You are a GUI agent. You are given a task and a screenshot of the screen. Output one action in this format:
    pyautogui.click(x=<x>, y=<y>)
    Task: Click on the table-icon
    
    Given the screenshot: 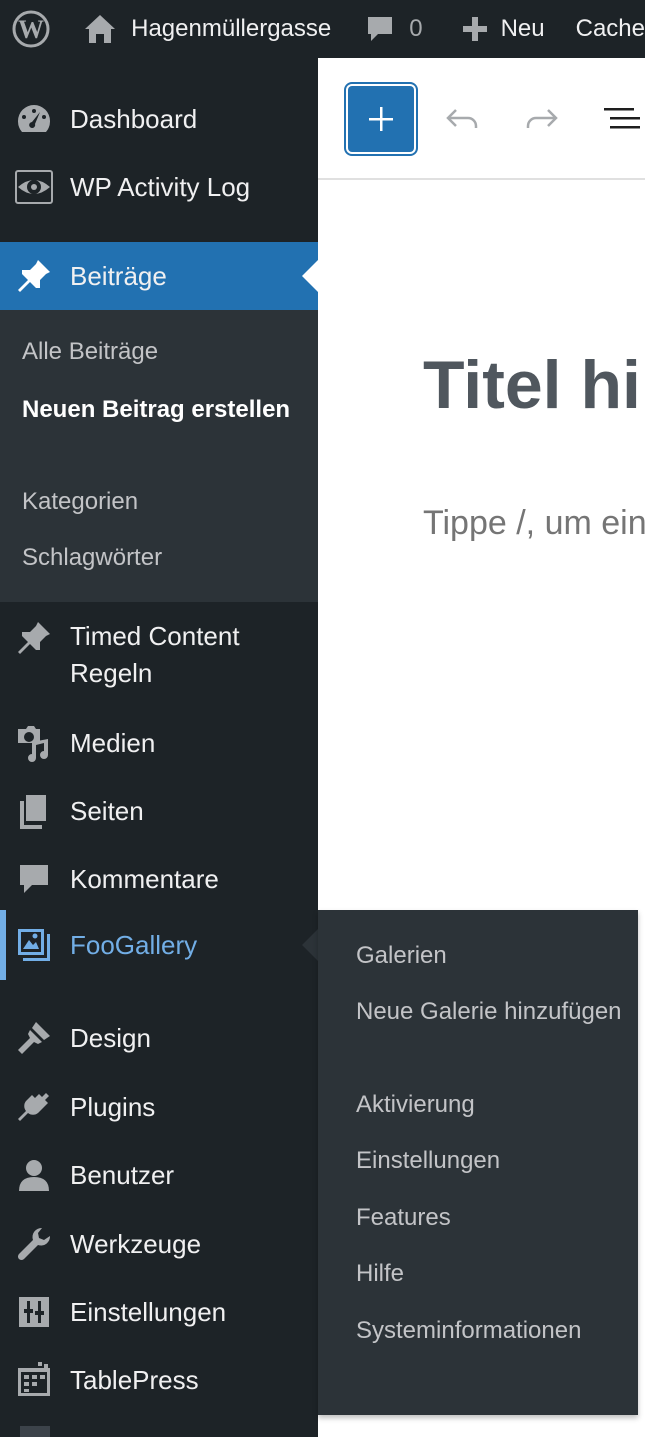 What is the action you would take?
    pyautogui.click(x=34, y=1380)
    